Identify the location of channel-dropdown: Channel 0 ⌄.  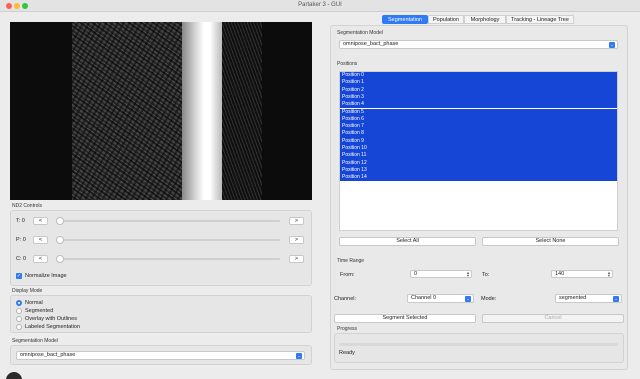
(440, 298).